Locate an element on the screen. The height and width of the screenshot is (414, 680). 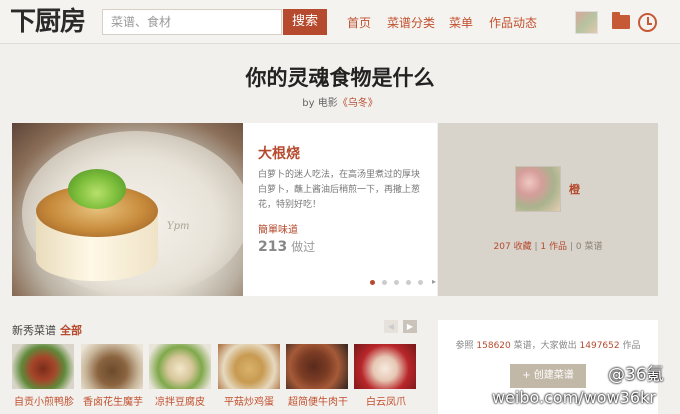
watermark-weibo: weibo.com/wow36kr is located at coordinates (574, 397).